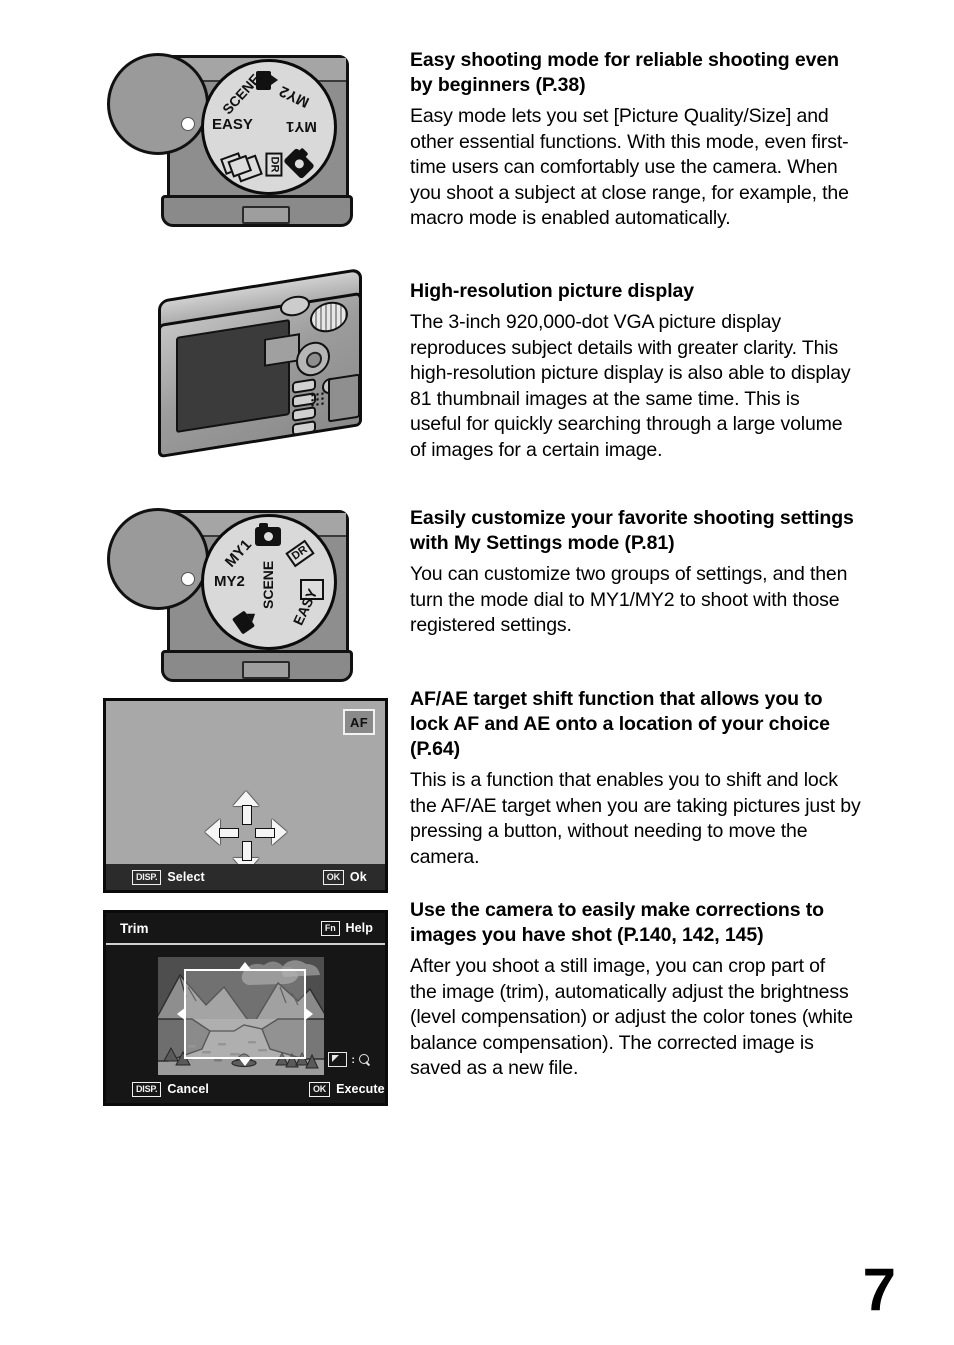 The image size is (954, 1345). I want to click on af-select-label: Select, so click(186, 877).